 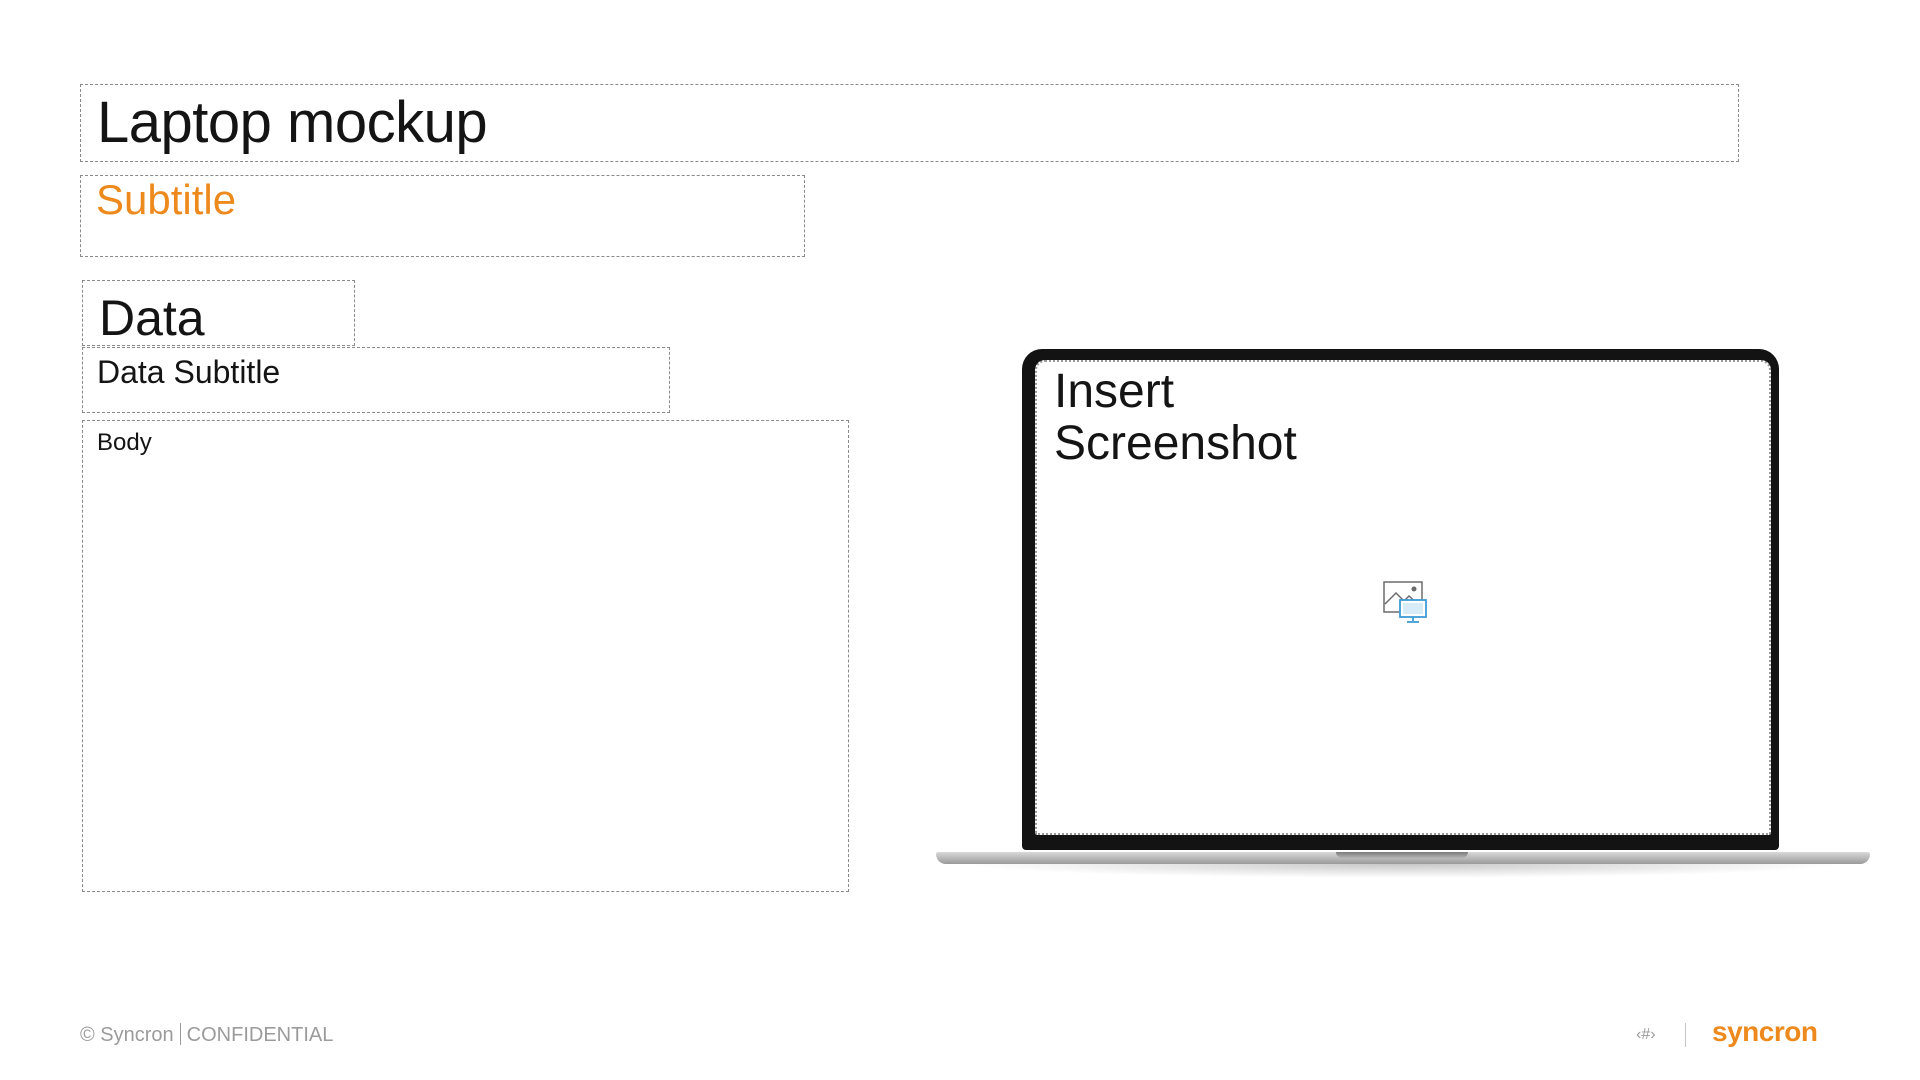 What do you see at coordinates (127, 1035) in the screenshot?
I see `copyright-text: © Syncron` at bounding box center [127, 1035].